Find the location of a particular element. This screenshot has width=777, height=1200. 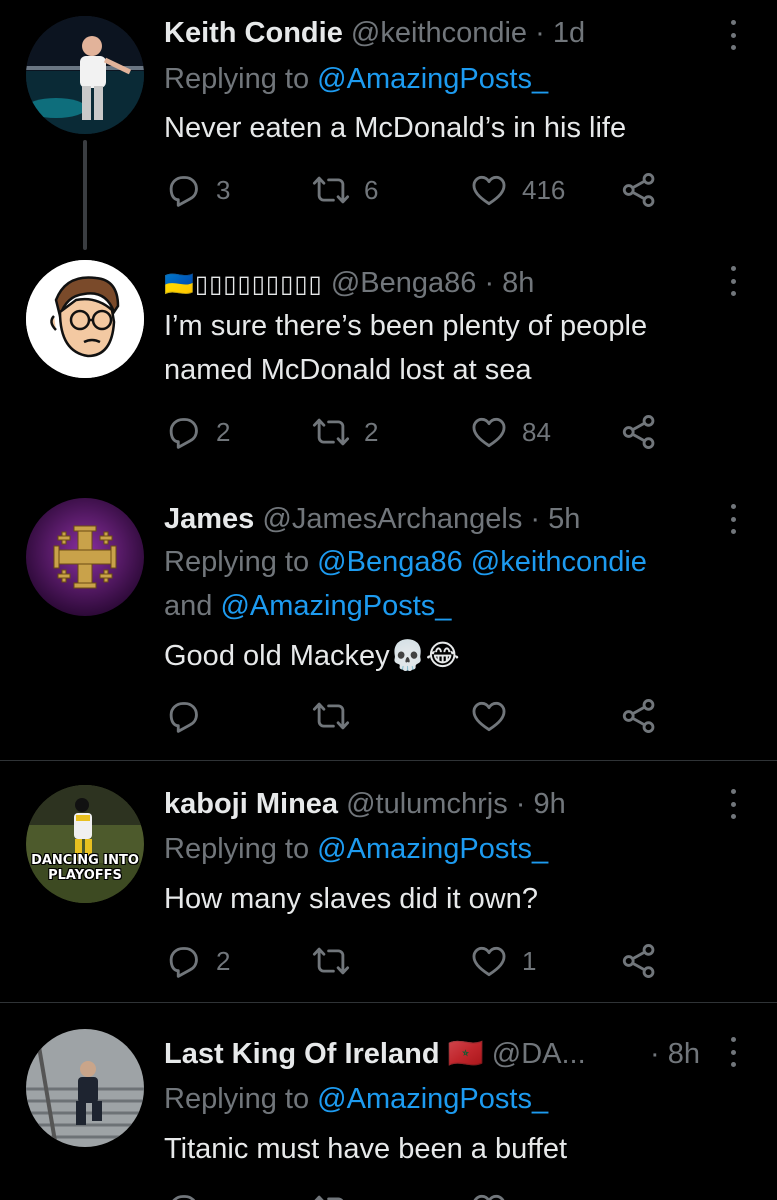

tweet-header: James @JamesArchangels · 5h is located at coordinates (372, 519).